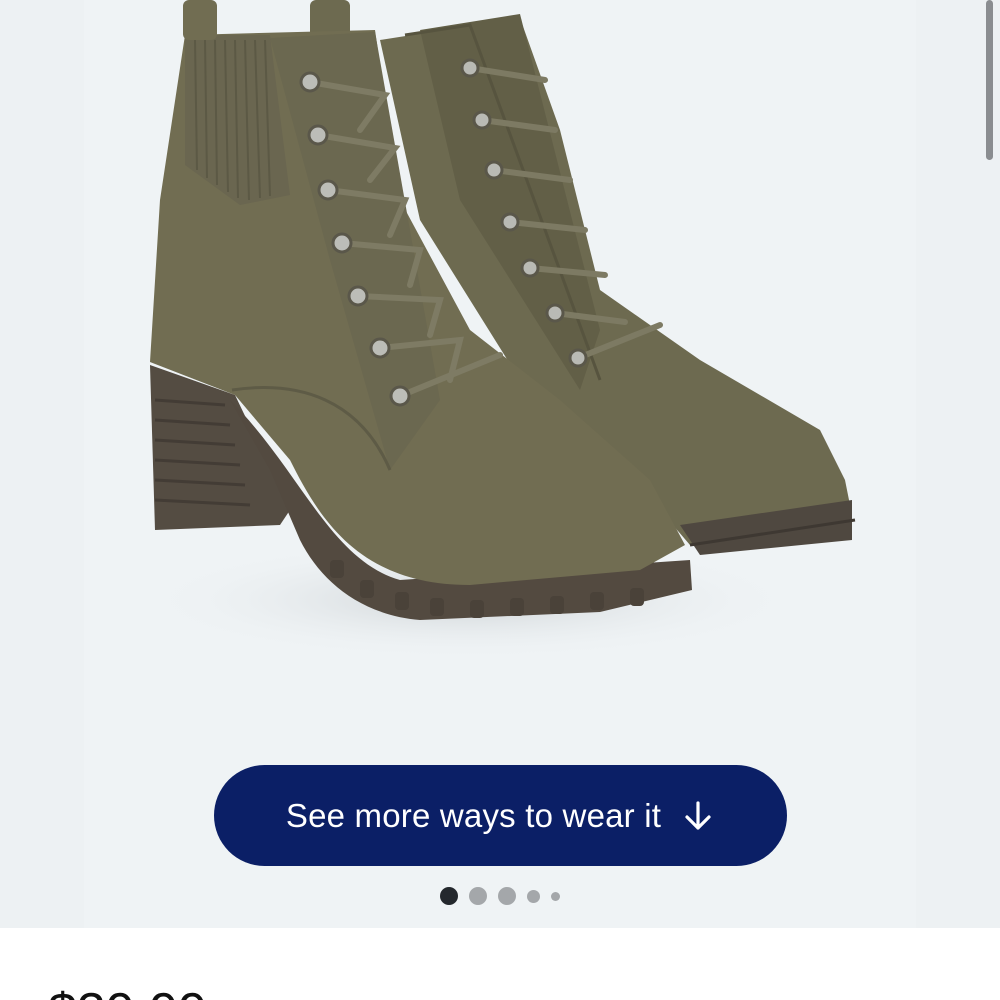 Image resolution: width=1000 pixels, height=1000 pixels. I want to click on carousel-pagination, so click(500, 896).